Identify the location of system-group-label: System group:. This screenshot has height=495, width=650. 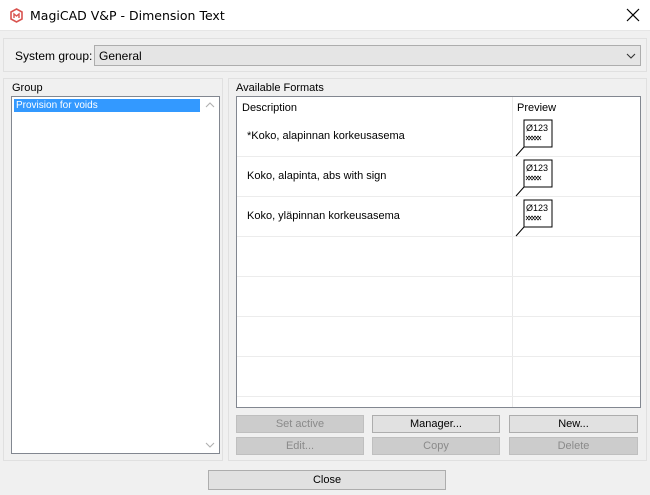
(54, 56).